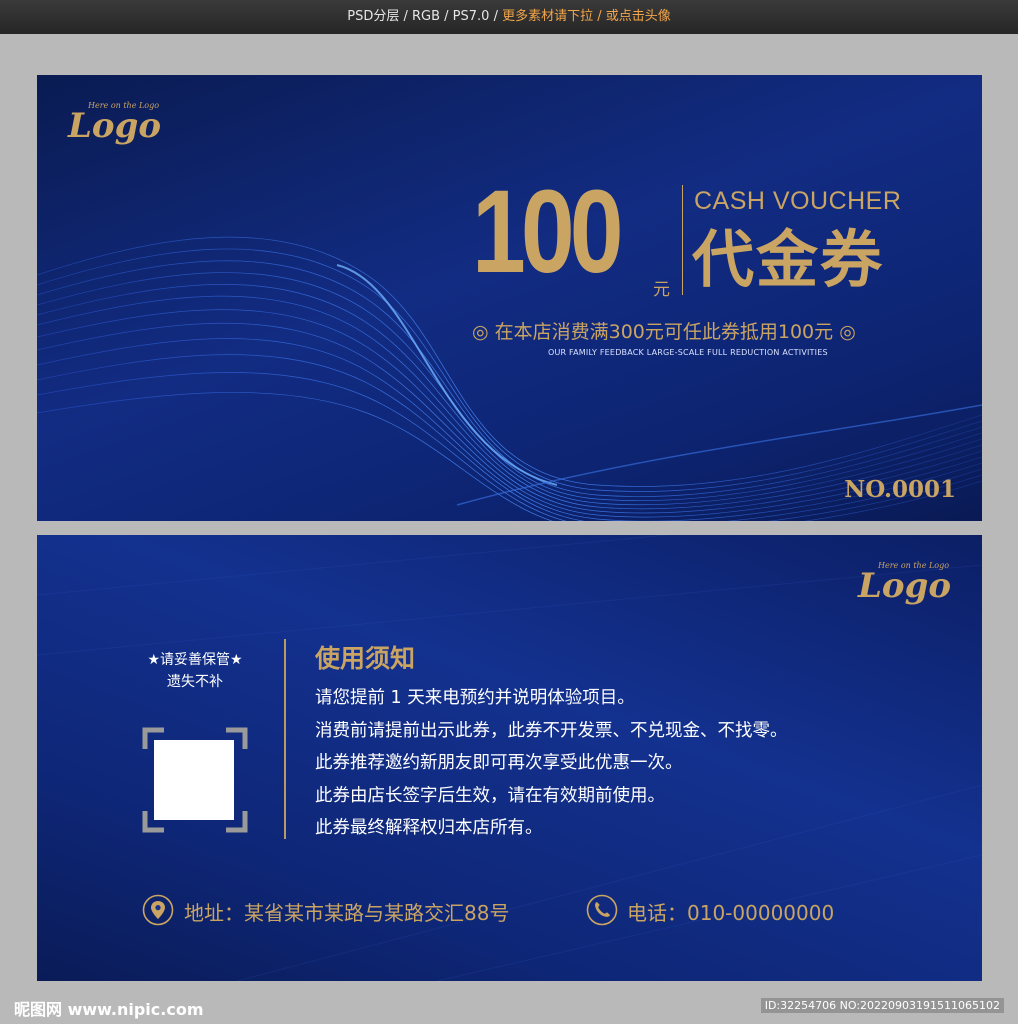 The height and width of the screenshot is (1024, 1018). What do you see at coordinates (158, 910) in the screenshot?
I see `location-icon` at bounding box center [158, 910].